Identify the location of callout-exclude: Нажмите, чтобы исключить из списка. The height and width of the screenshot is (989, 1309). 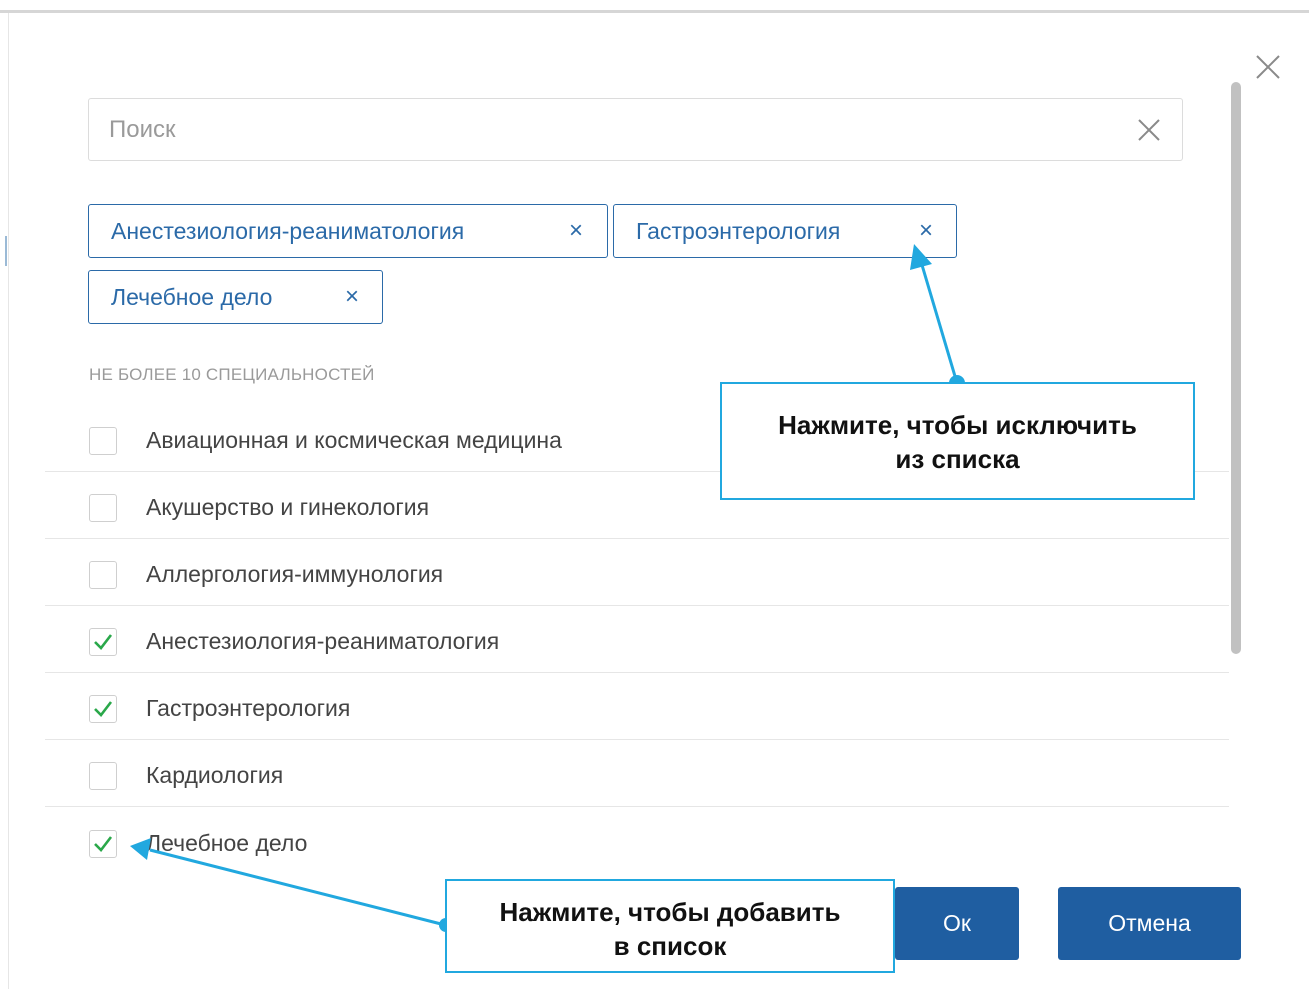
(957, 441).